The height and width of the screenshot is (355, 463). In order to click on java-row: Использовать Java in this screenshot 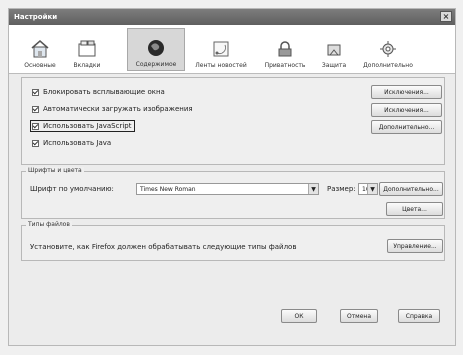, I will do `click(71, 143)`.